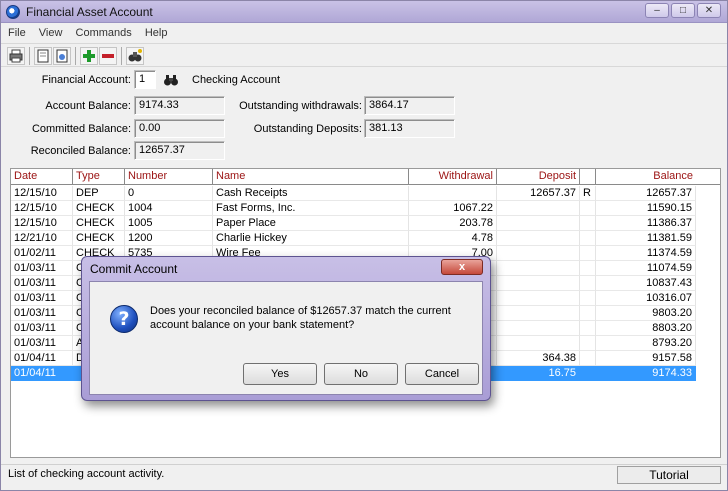  I want to click on title-bar: Financial Asset Account – □ ✕, so click(364, 12).